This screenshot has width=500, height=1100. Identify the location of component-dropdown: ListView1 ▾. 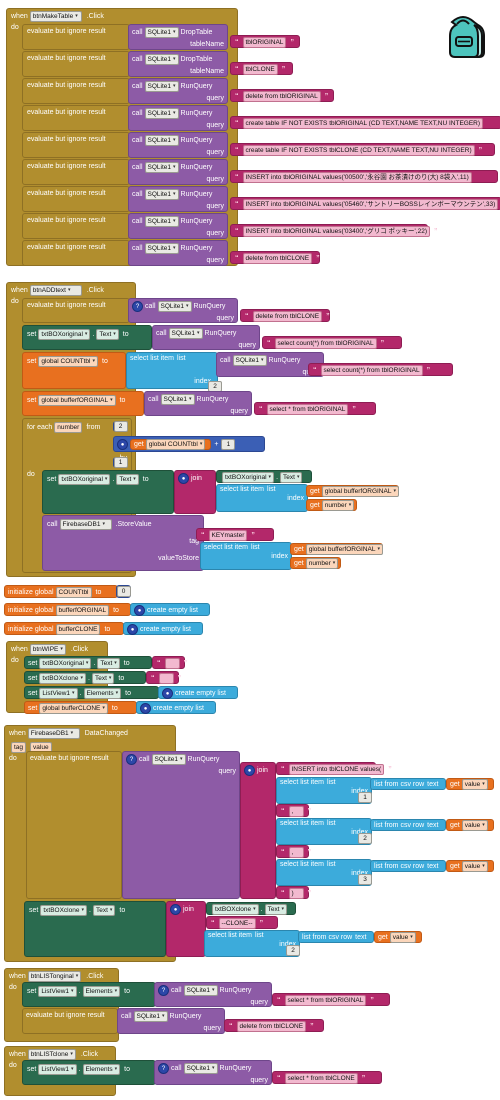
(57, 1069).